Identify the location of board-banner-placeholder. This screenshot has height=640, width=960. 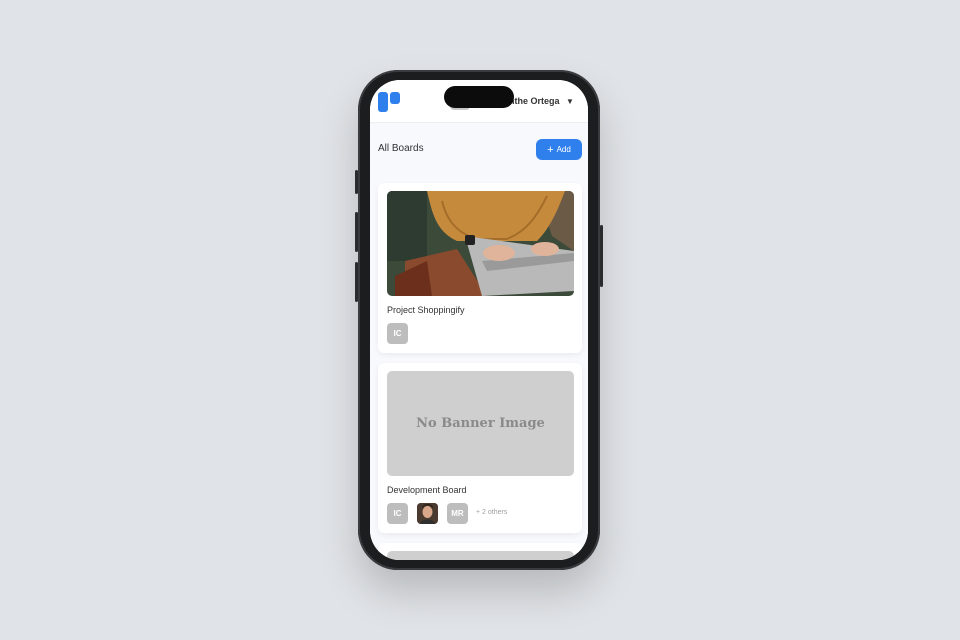
(480, 555).